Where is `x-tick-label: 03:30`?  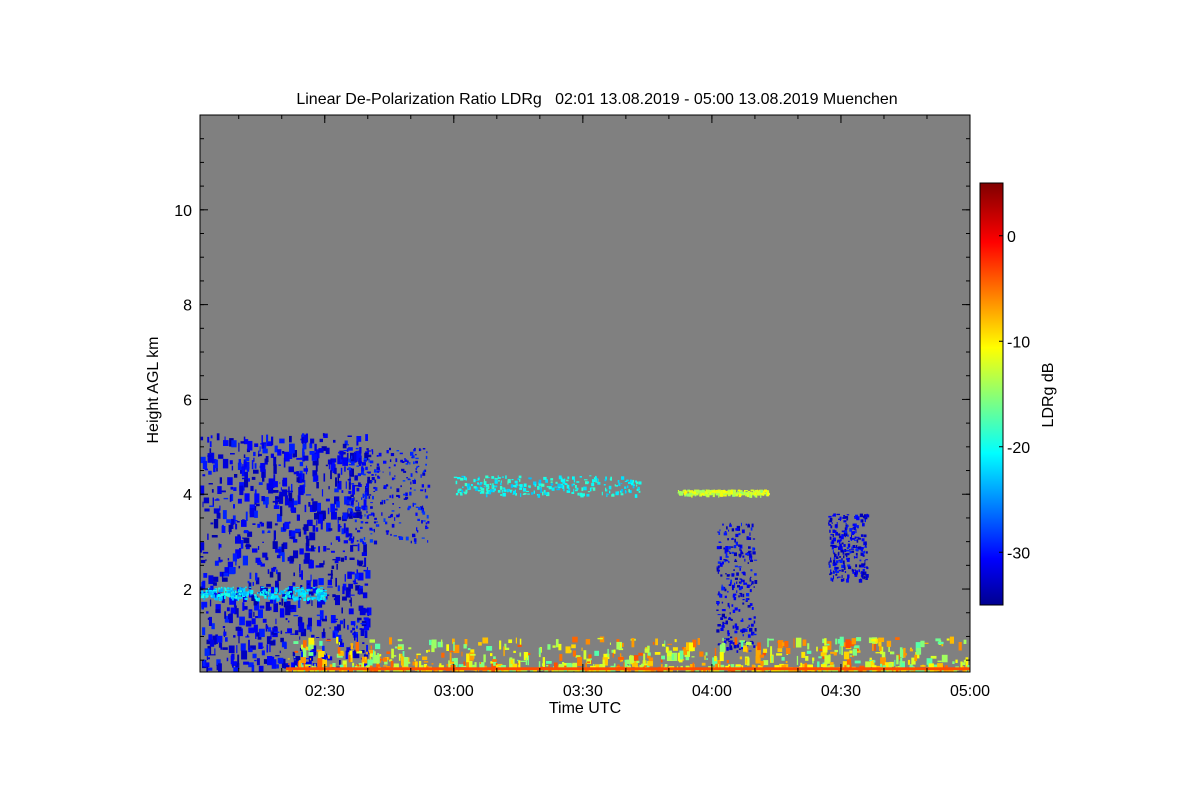
x-tick-label: 03:30 is located at coordinates (583, 691).